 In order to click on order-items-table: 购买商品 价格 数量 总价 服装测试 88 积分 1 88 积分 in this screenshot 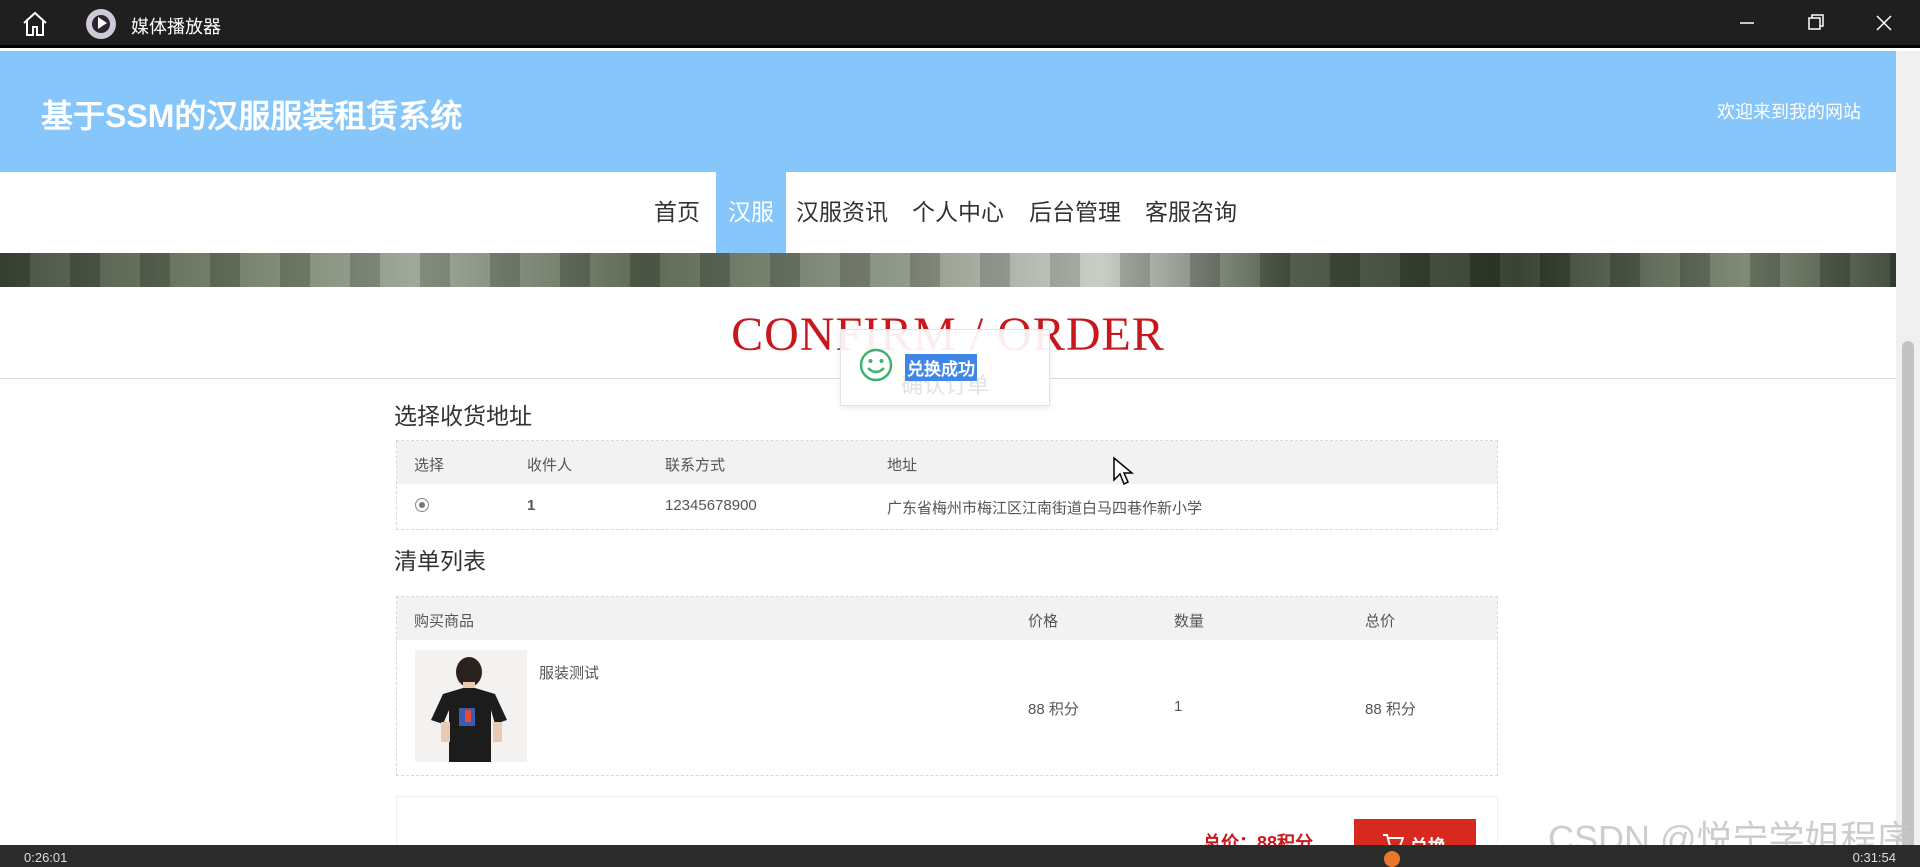, I will do `click(947, 686)`.